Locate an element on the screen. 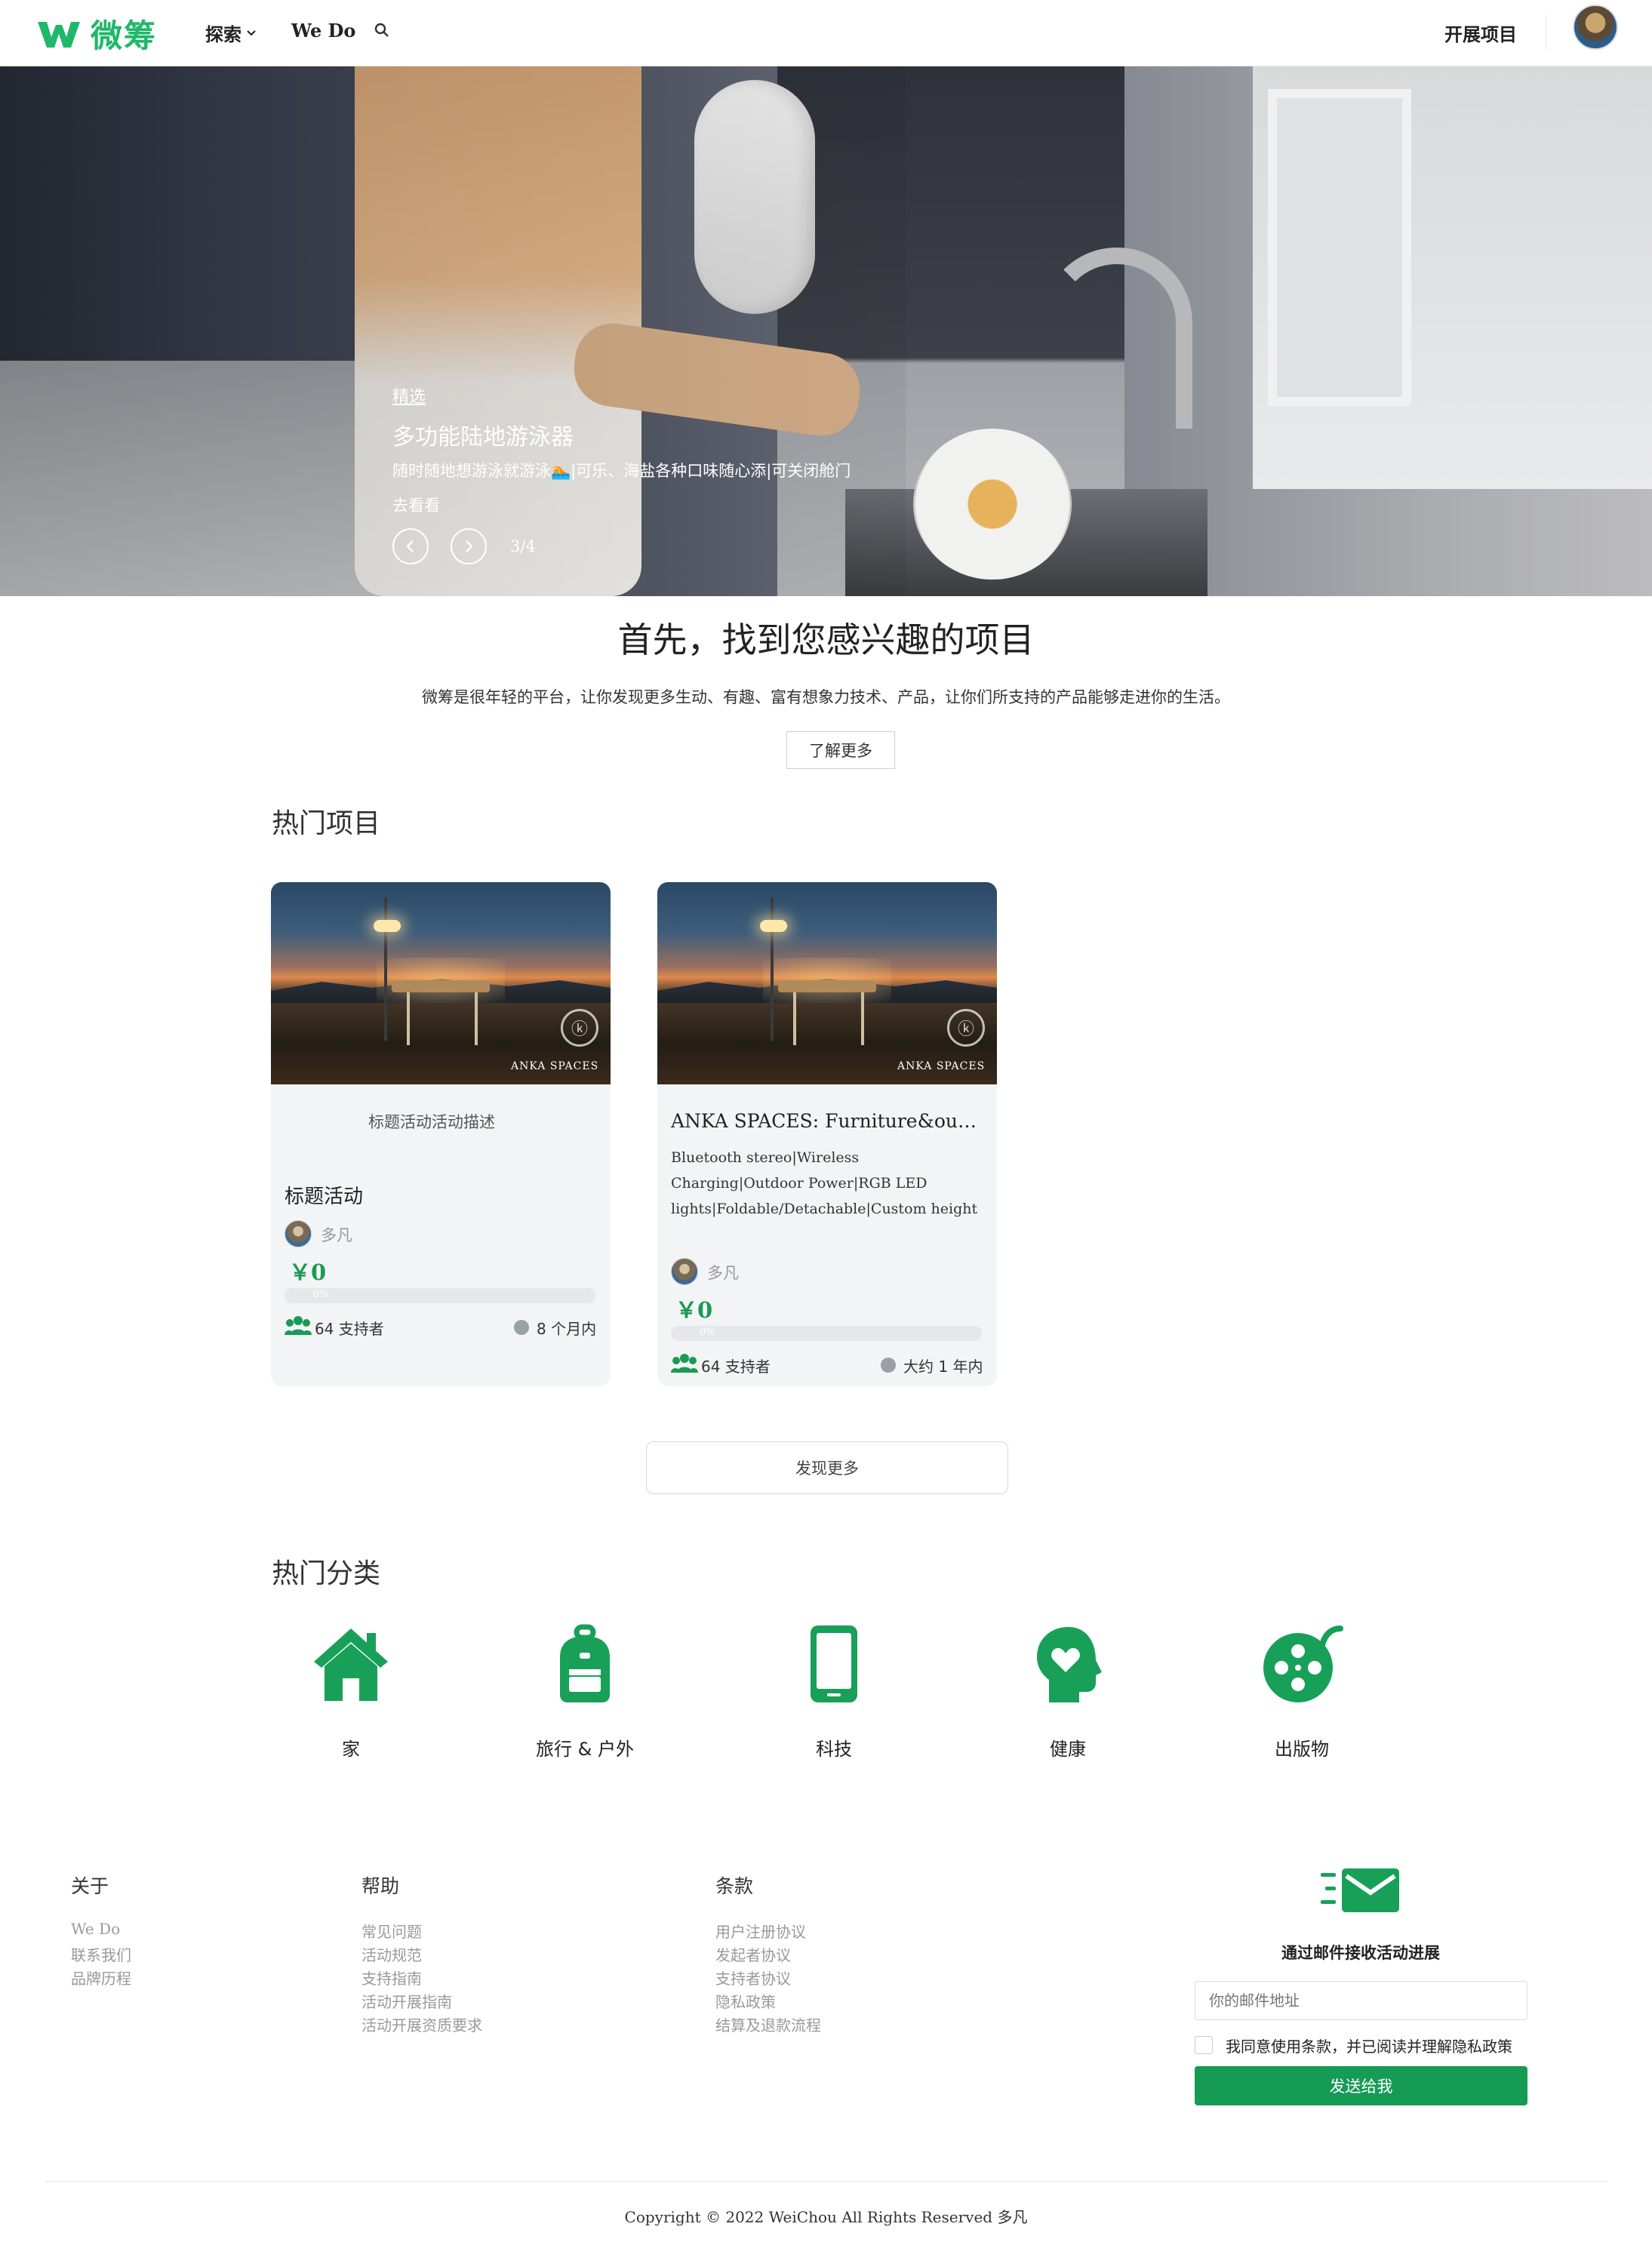 Image resolution: width=1652 pixels, height=2242 pixels. hero-bg-pan is located at coordinates (992, 504).